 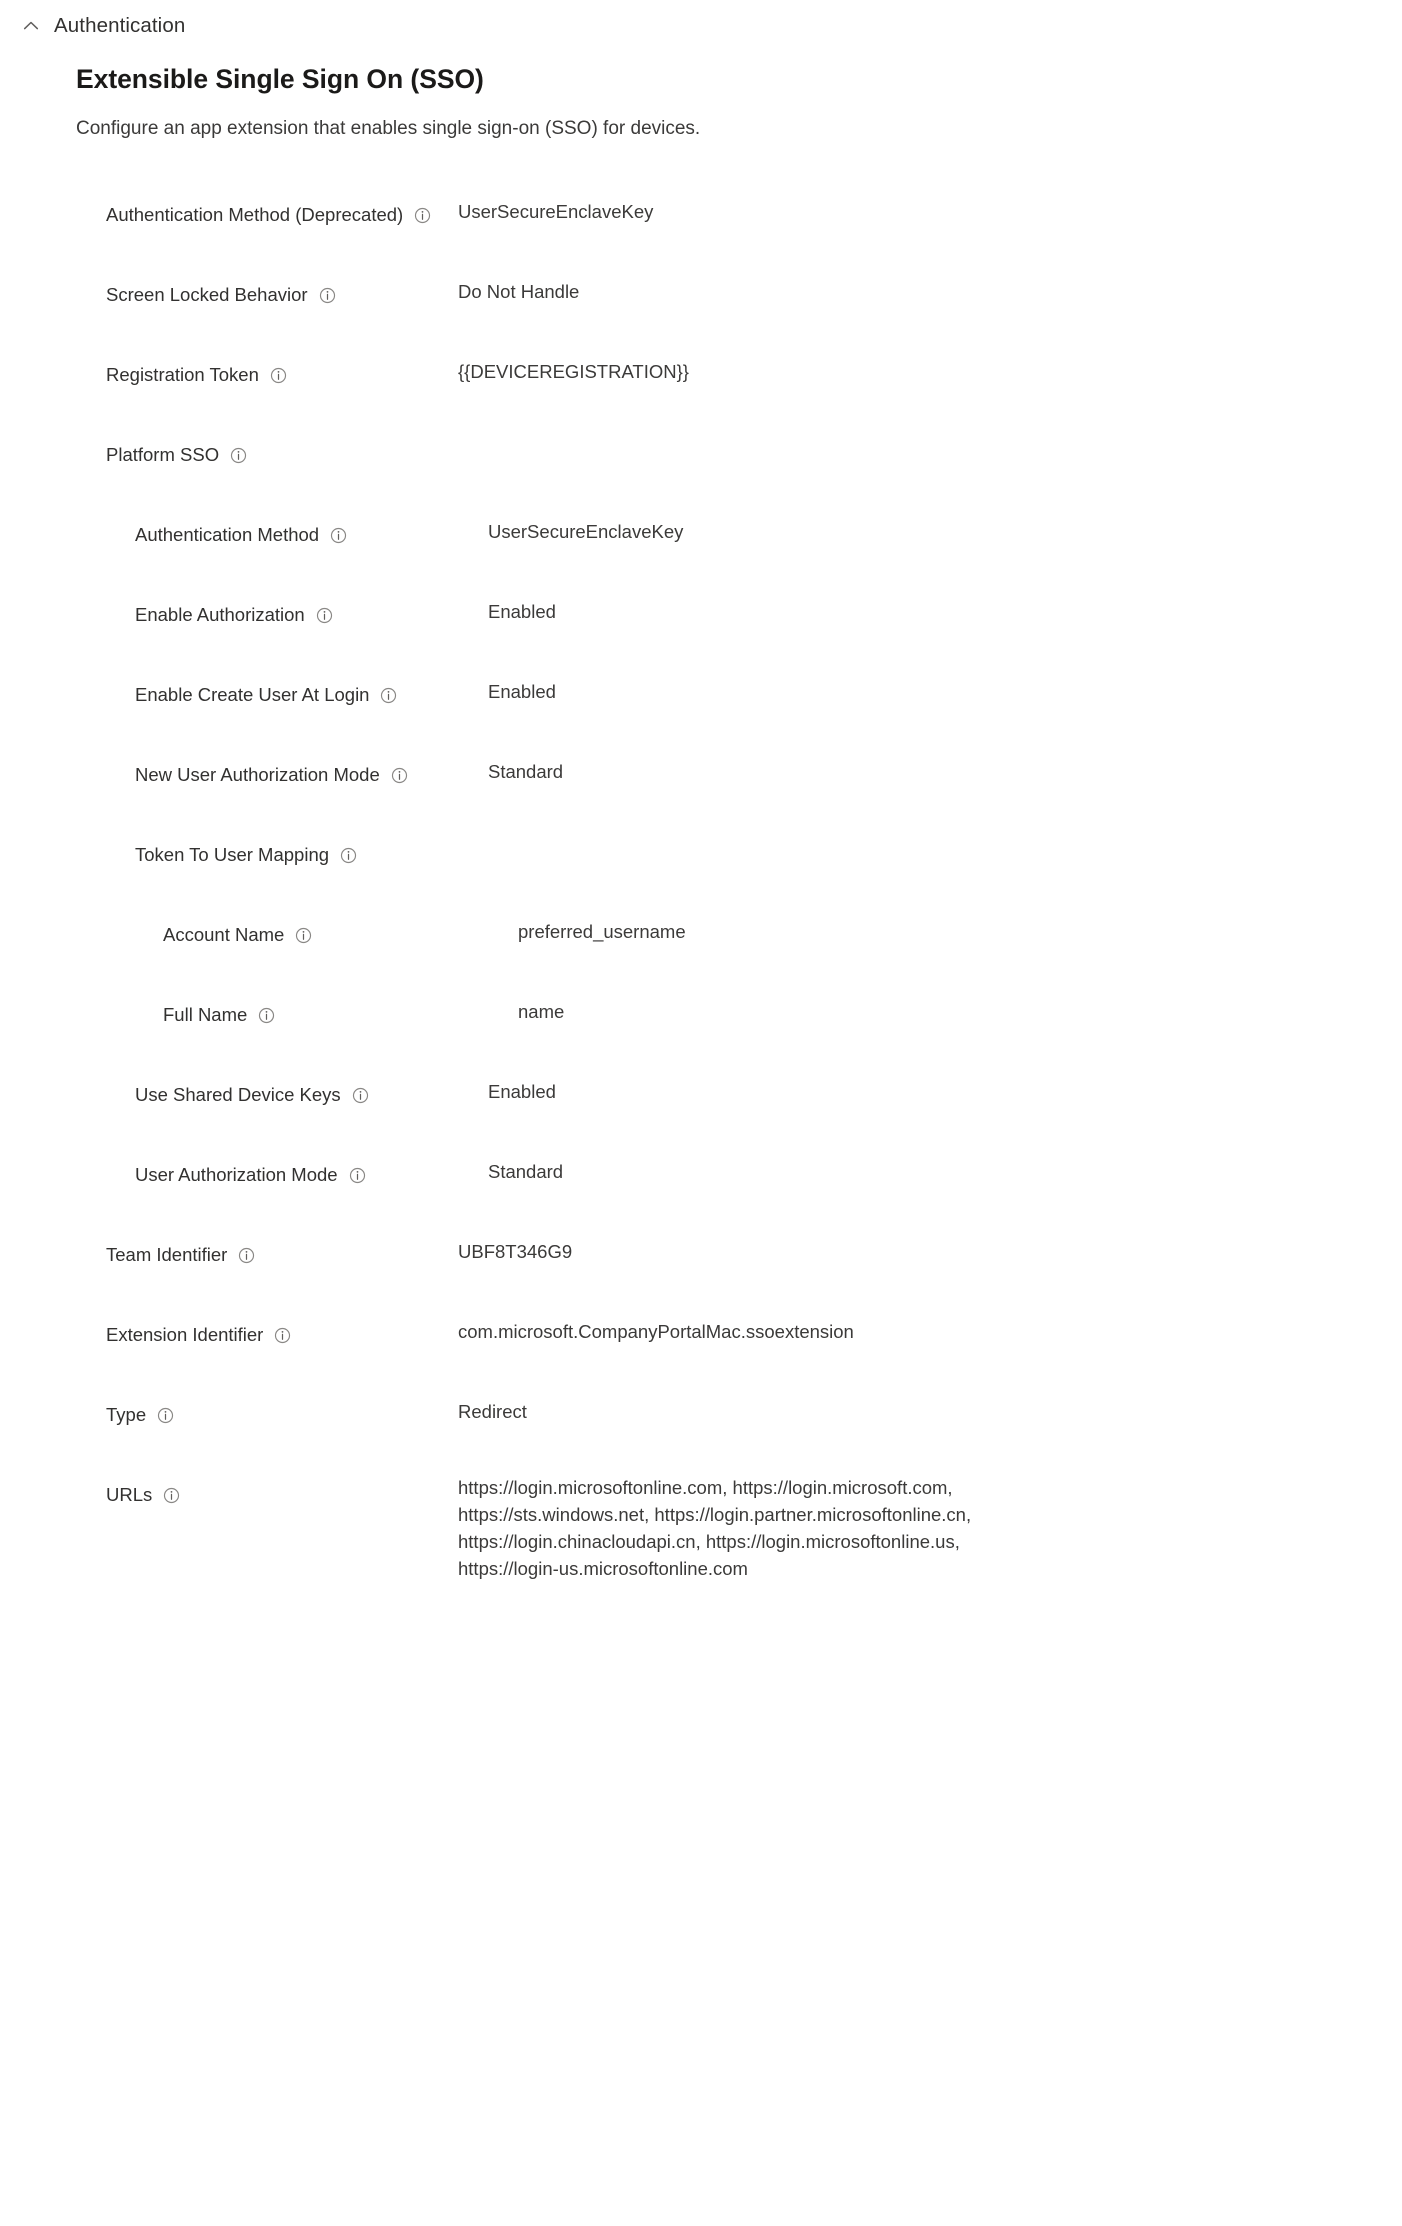 What do you see at coordinates (31, 26) in the screenshot?
I see `chevron-up-icon` at bounding box center [31, 26].